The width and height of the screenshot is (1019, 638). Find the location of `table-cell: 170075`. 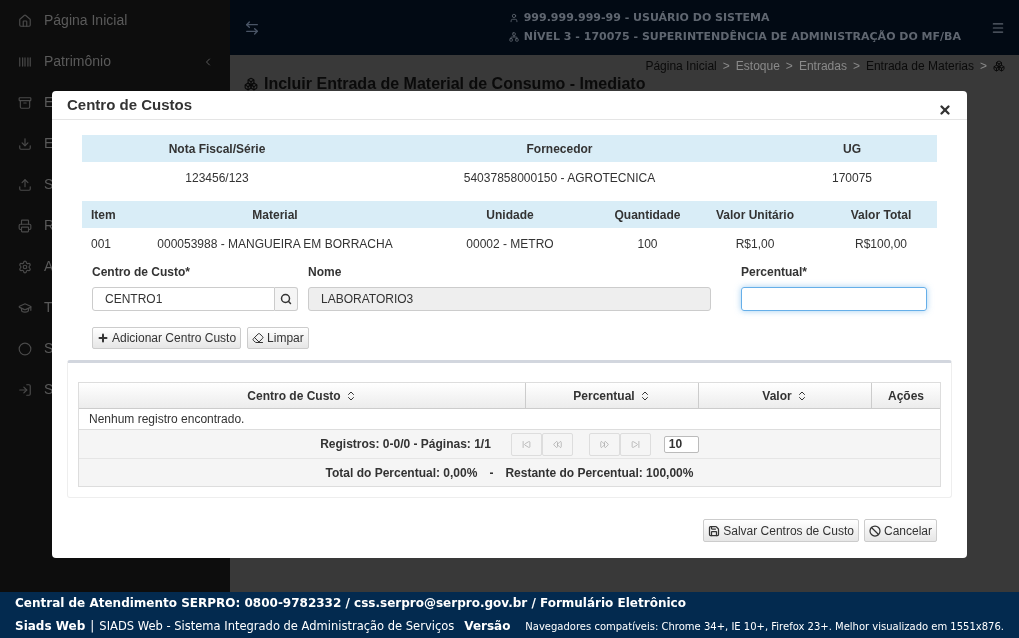

table-cell: 170075 is located at coordinates (851, 177).